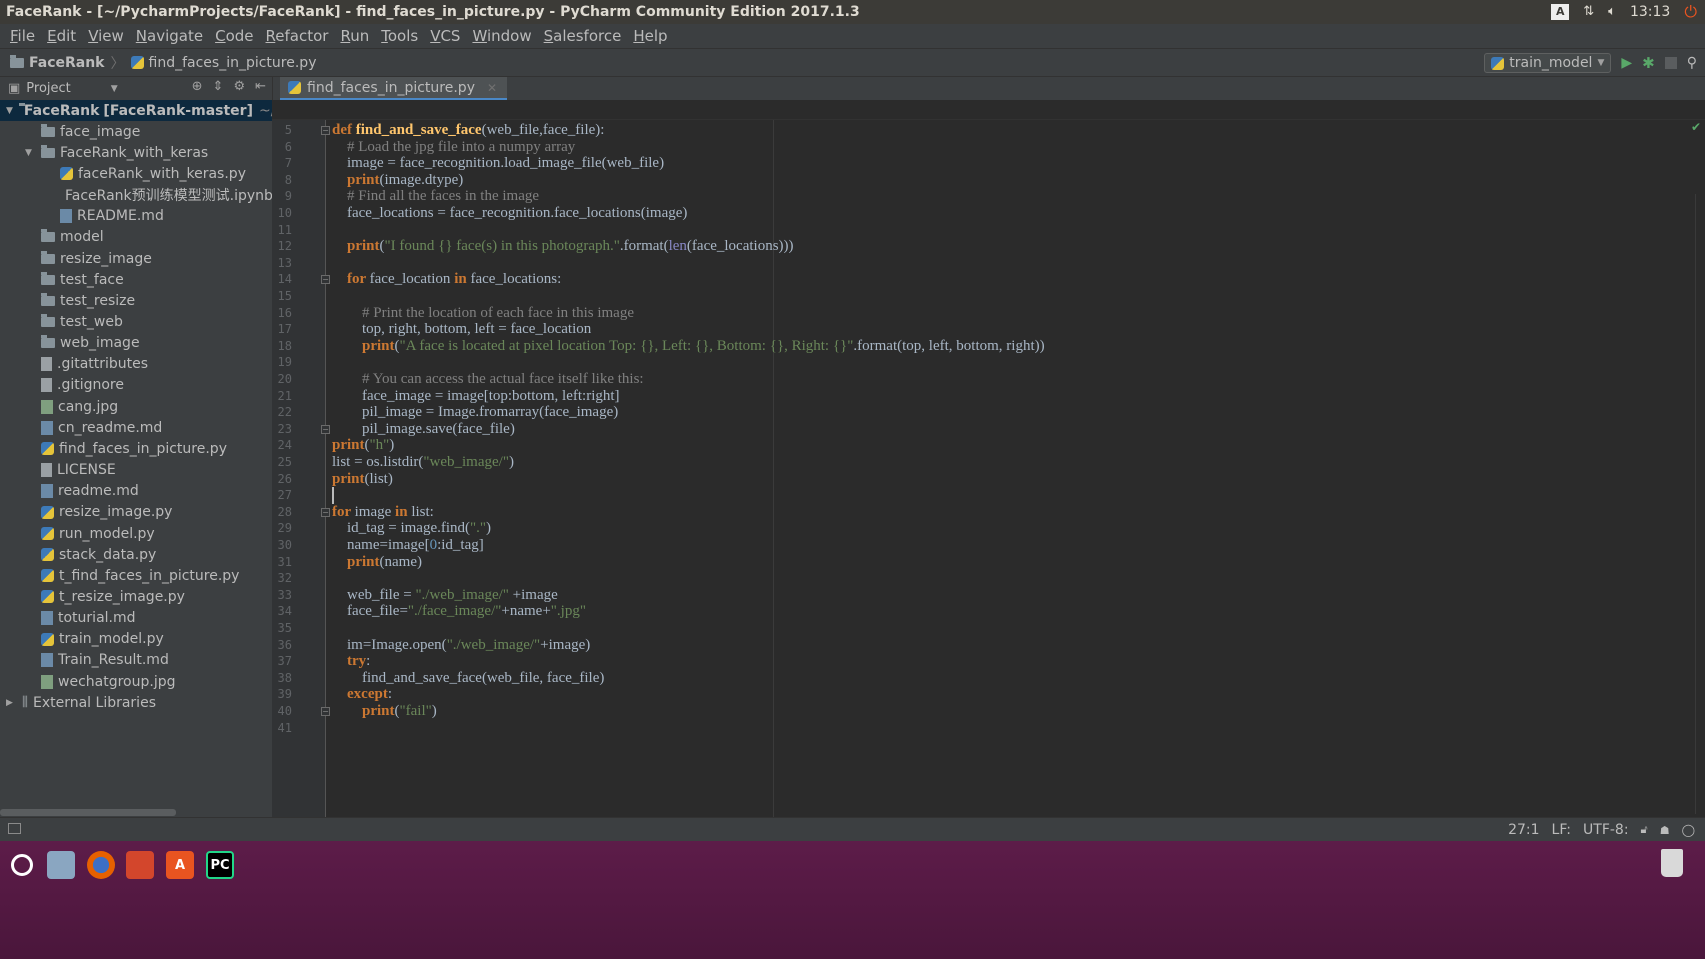 The width and height of the screenshot is (1705, 959). What do you see at coordinates (1612, 12) in the screenshot?
I see `volume-icon: 🔈︎` at bounding box center [1612, 12].